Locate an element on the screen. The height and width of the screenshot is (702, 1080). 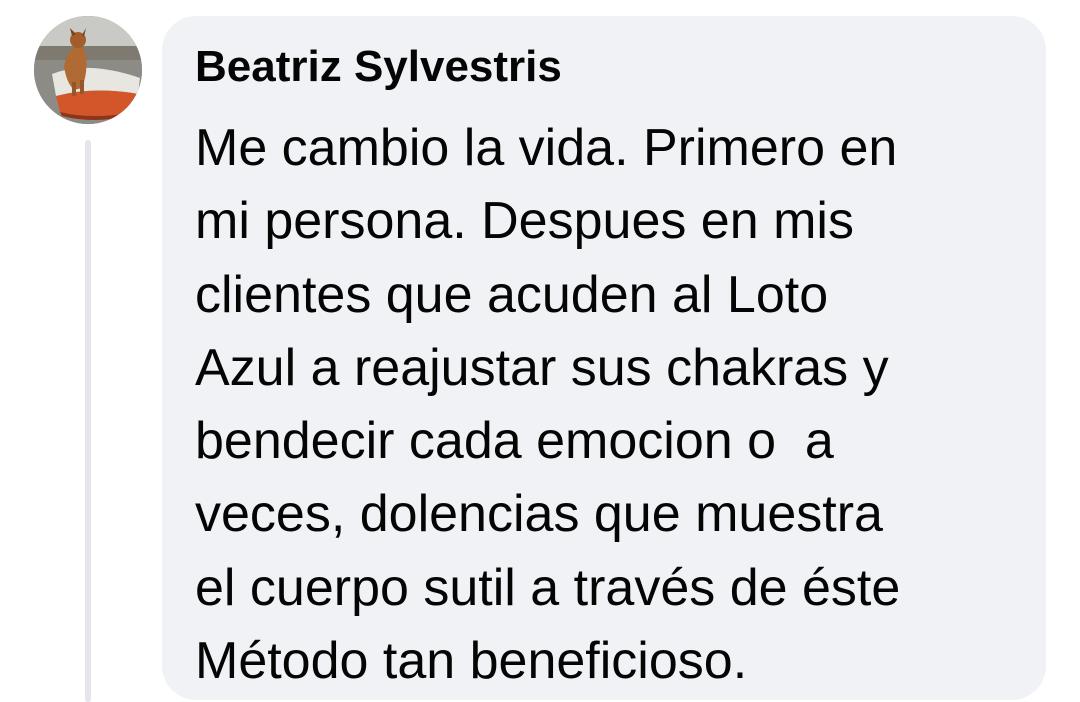
avatar is located at coordinates (88, 70).